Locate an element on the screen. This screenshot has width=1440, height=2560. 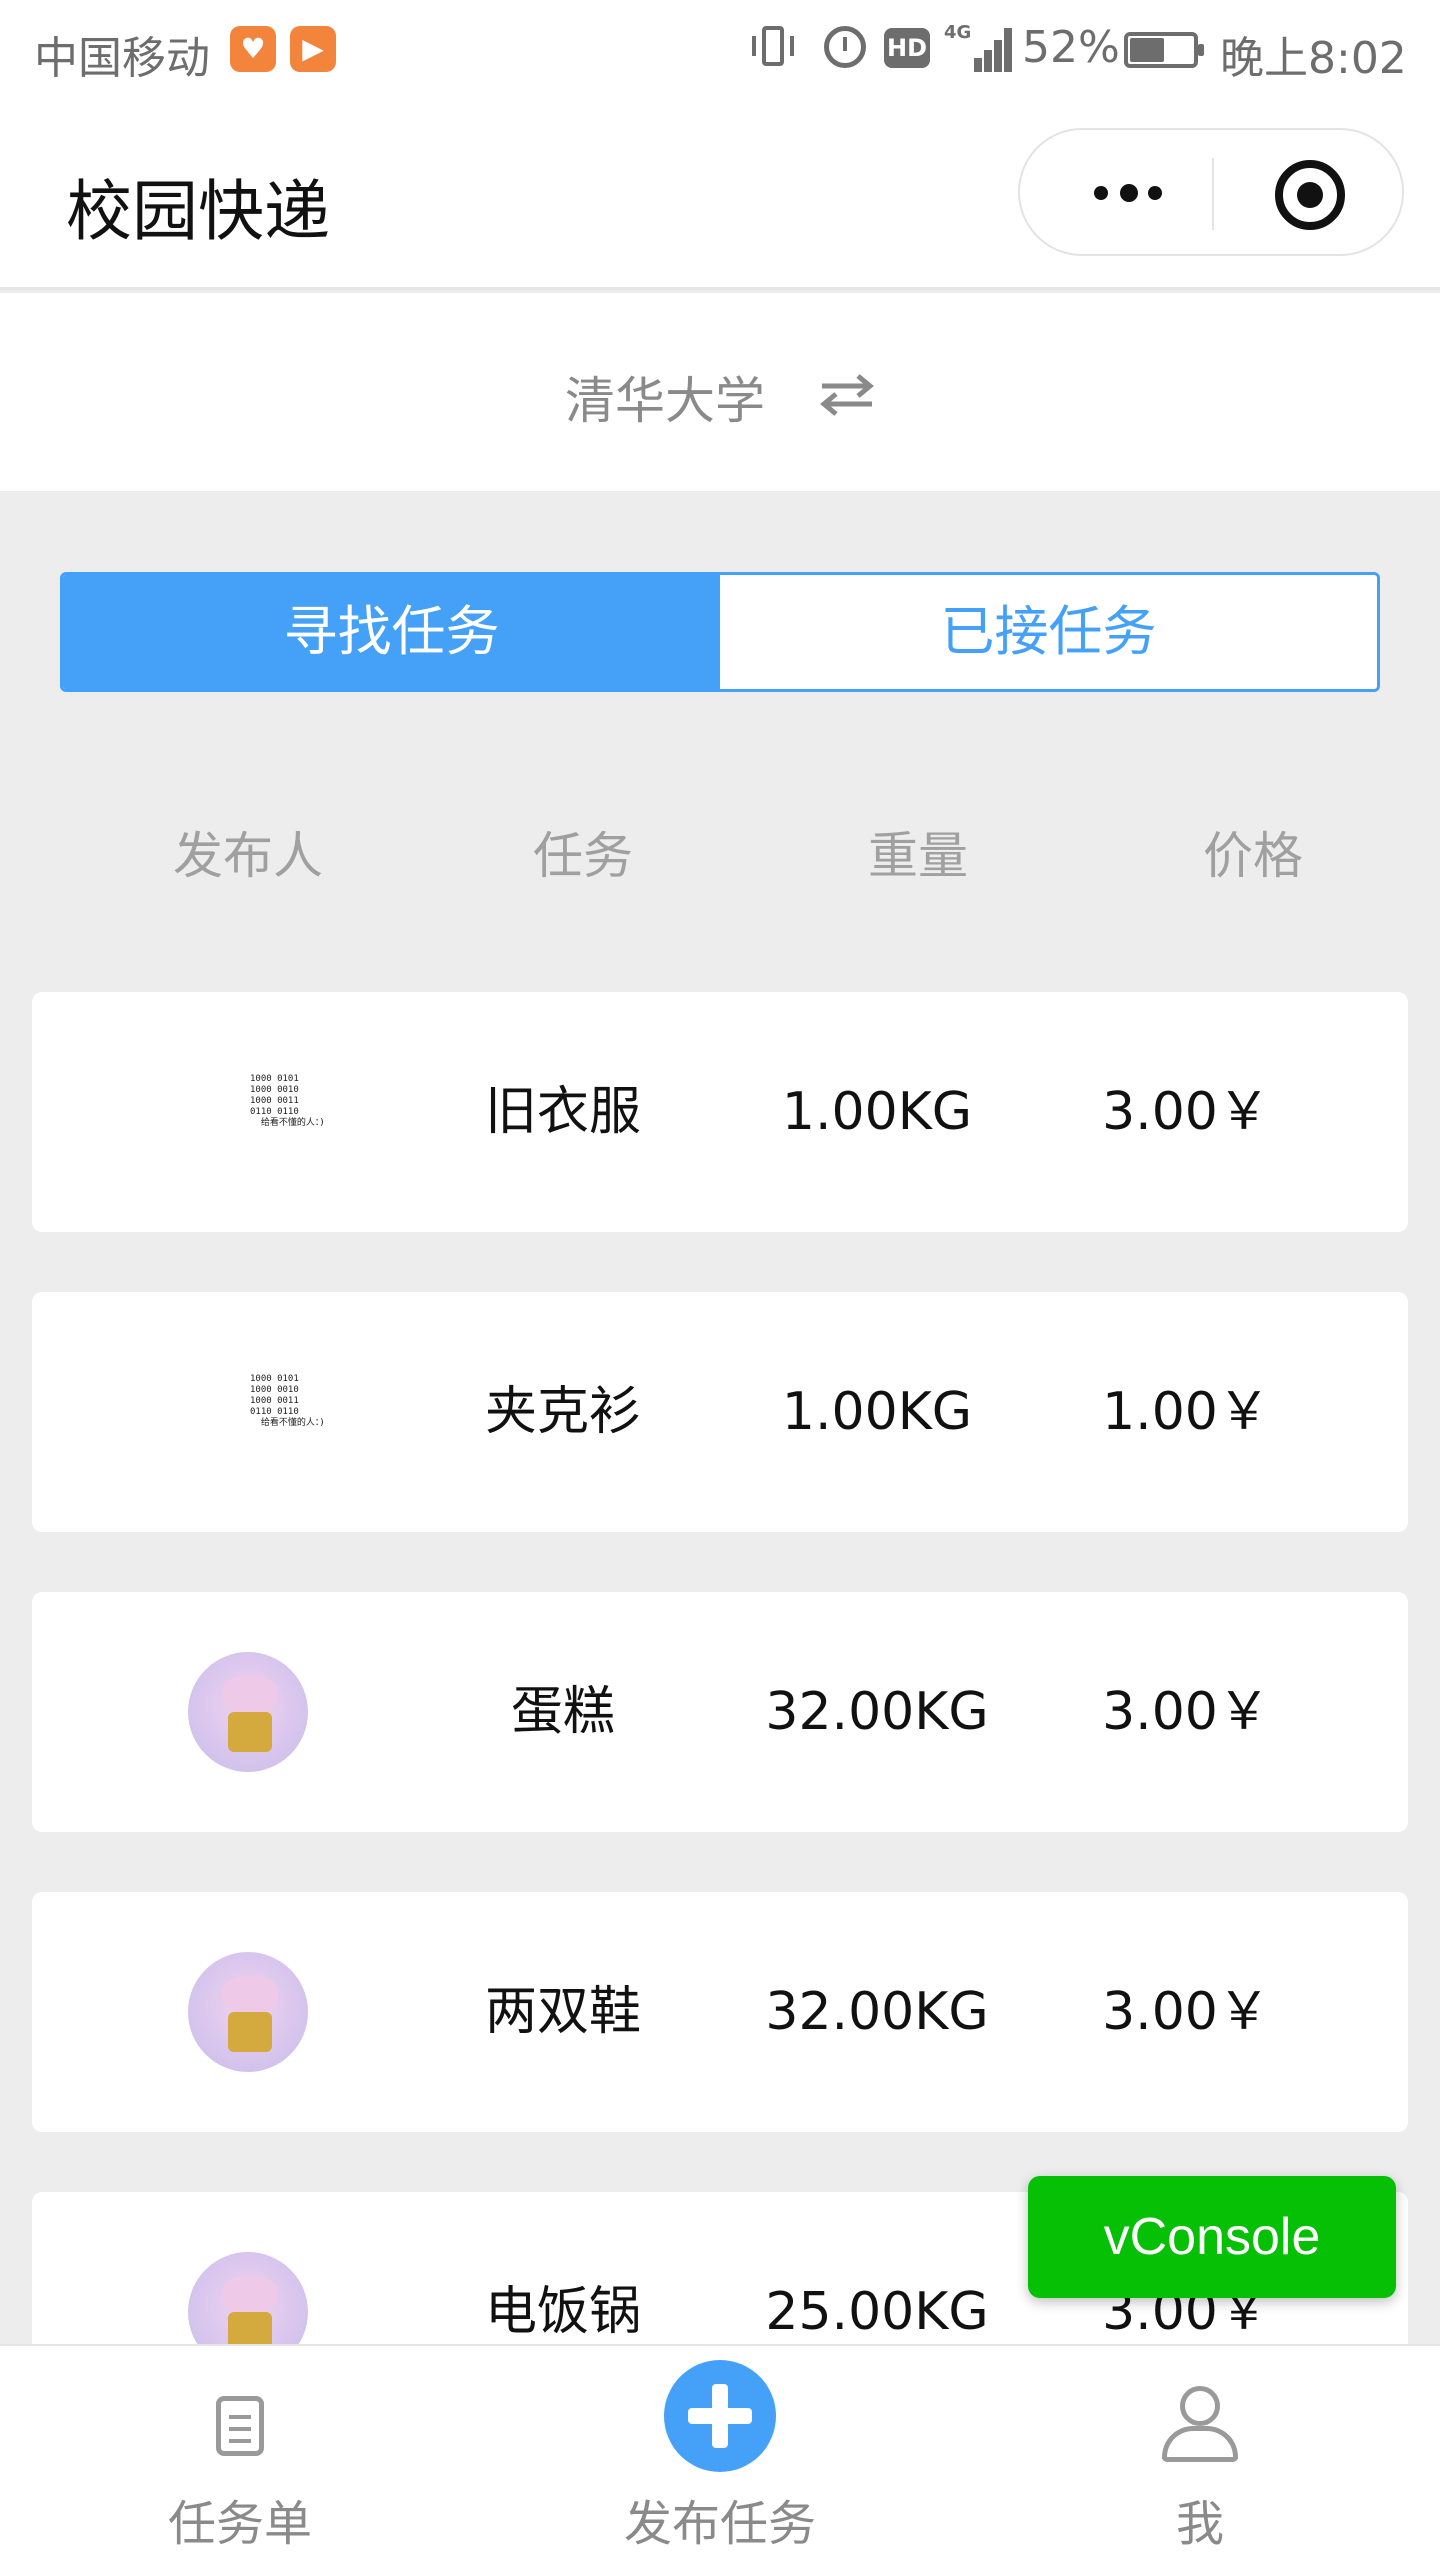
close-icon is located at coordinates (1310, 195).